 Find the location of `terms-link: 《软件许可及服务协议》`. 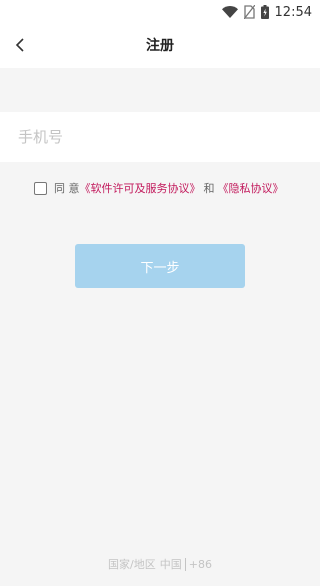

terms-link: 《软件许可及服务协议》 is located at coordinates (140, 188).